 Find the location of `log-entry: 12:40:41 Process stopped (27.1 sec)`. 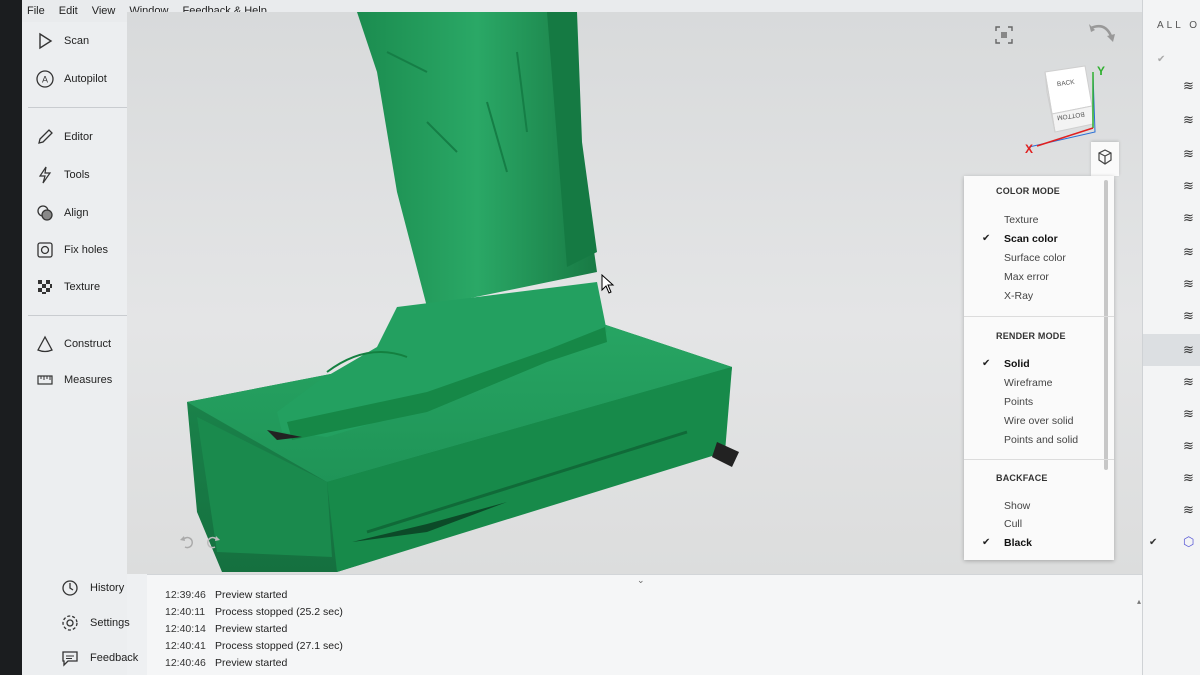

log-entry: 12:40:41 Process stopped (27.1 sec) is located at coordinates (254, 646).